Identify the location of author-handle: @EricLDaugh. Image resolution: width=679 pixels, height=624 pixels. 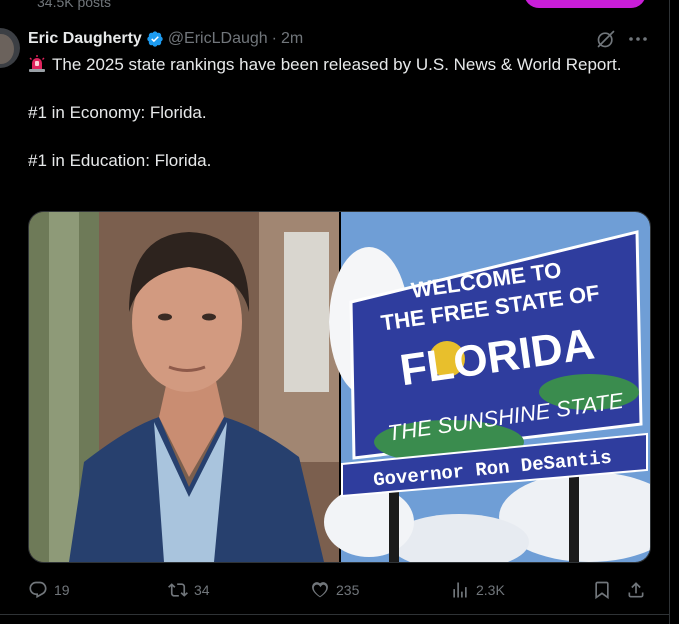
(218, 39).